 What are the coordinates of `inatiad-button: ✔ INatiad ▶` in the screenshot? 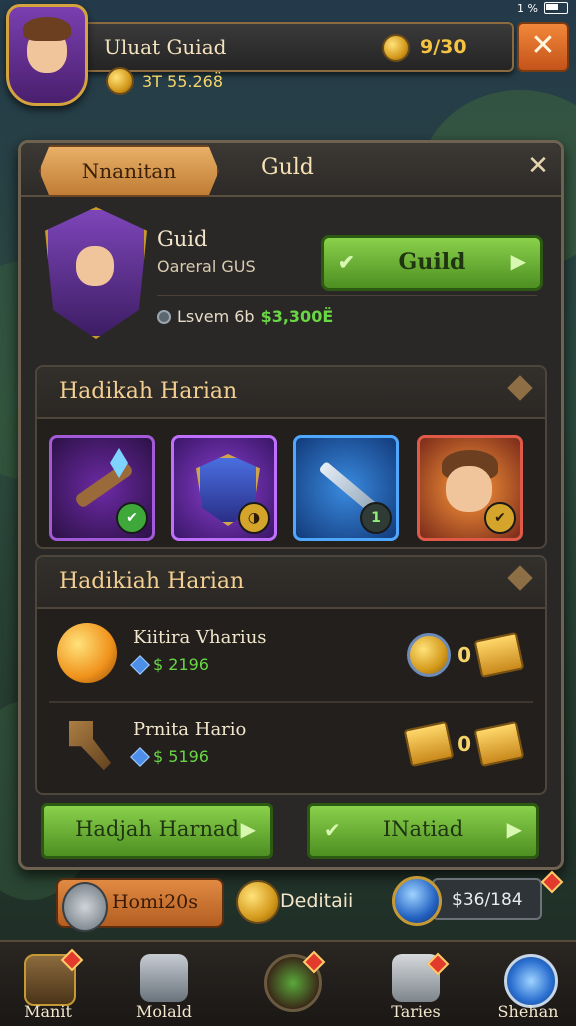 It's located at (423, 831).